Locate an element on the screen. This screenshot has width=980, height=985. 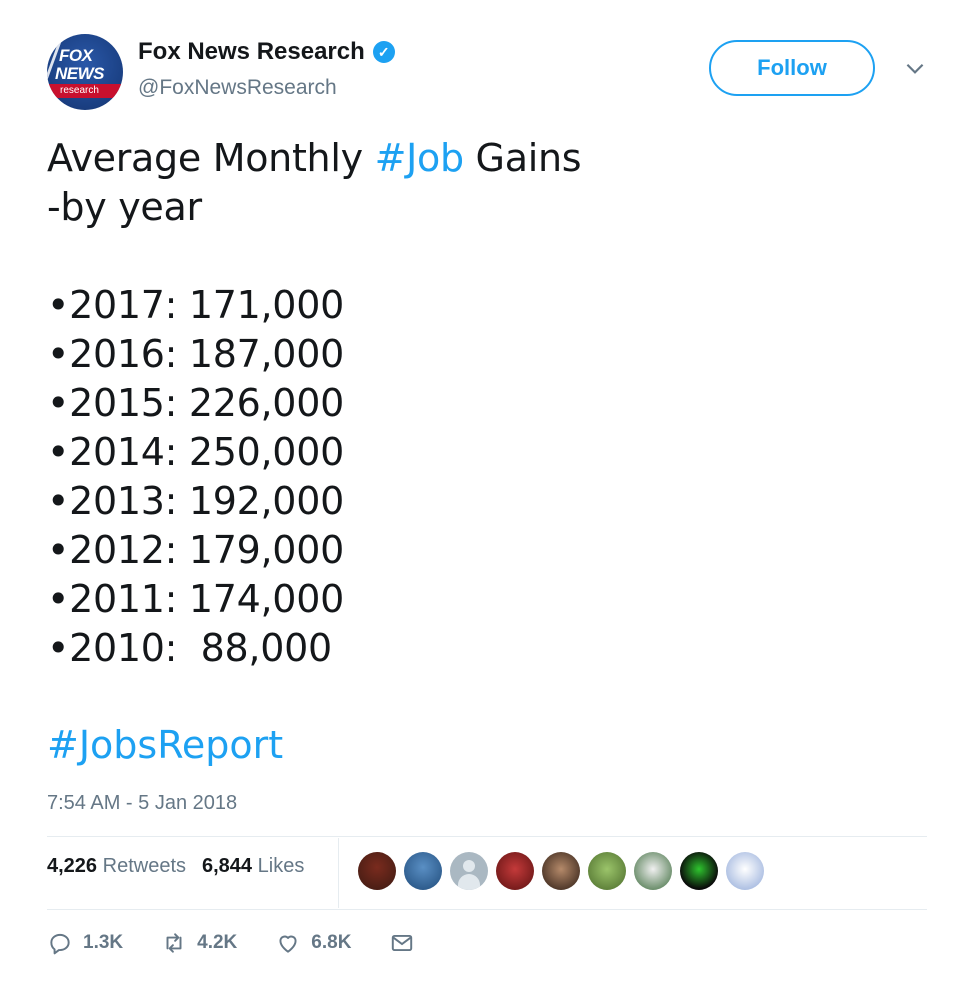
avatar: FOX NEWS research is located at coordinates (85, 72).